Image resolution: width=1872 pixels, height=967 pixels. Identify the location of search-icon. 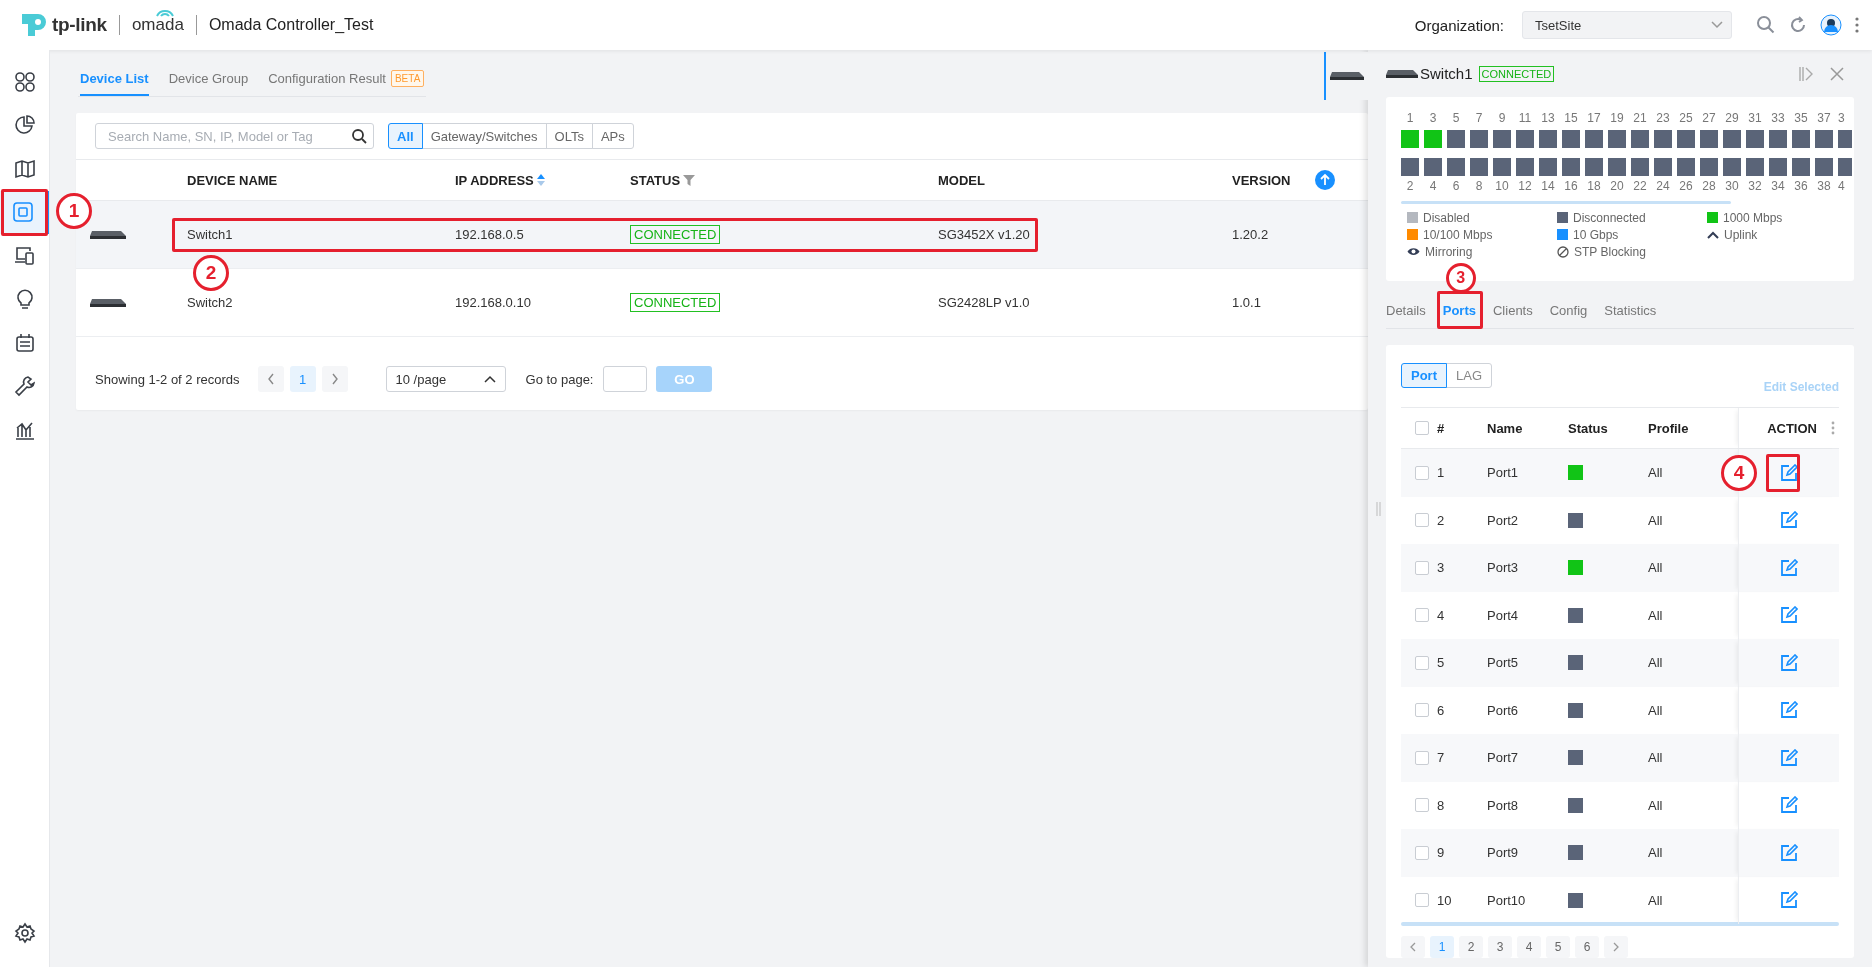
(1766, 25).